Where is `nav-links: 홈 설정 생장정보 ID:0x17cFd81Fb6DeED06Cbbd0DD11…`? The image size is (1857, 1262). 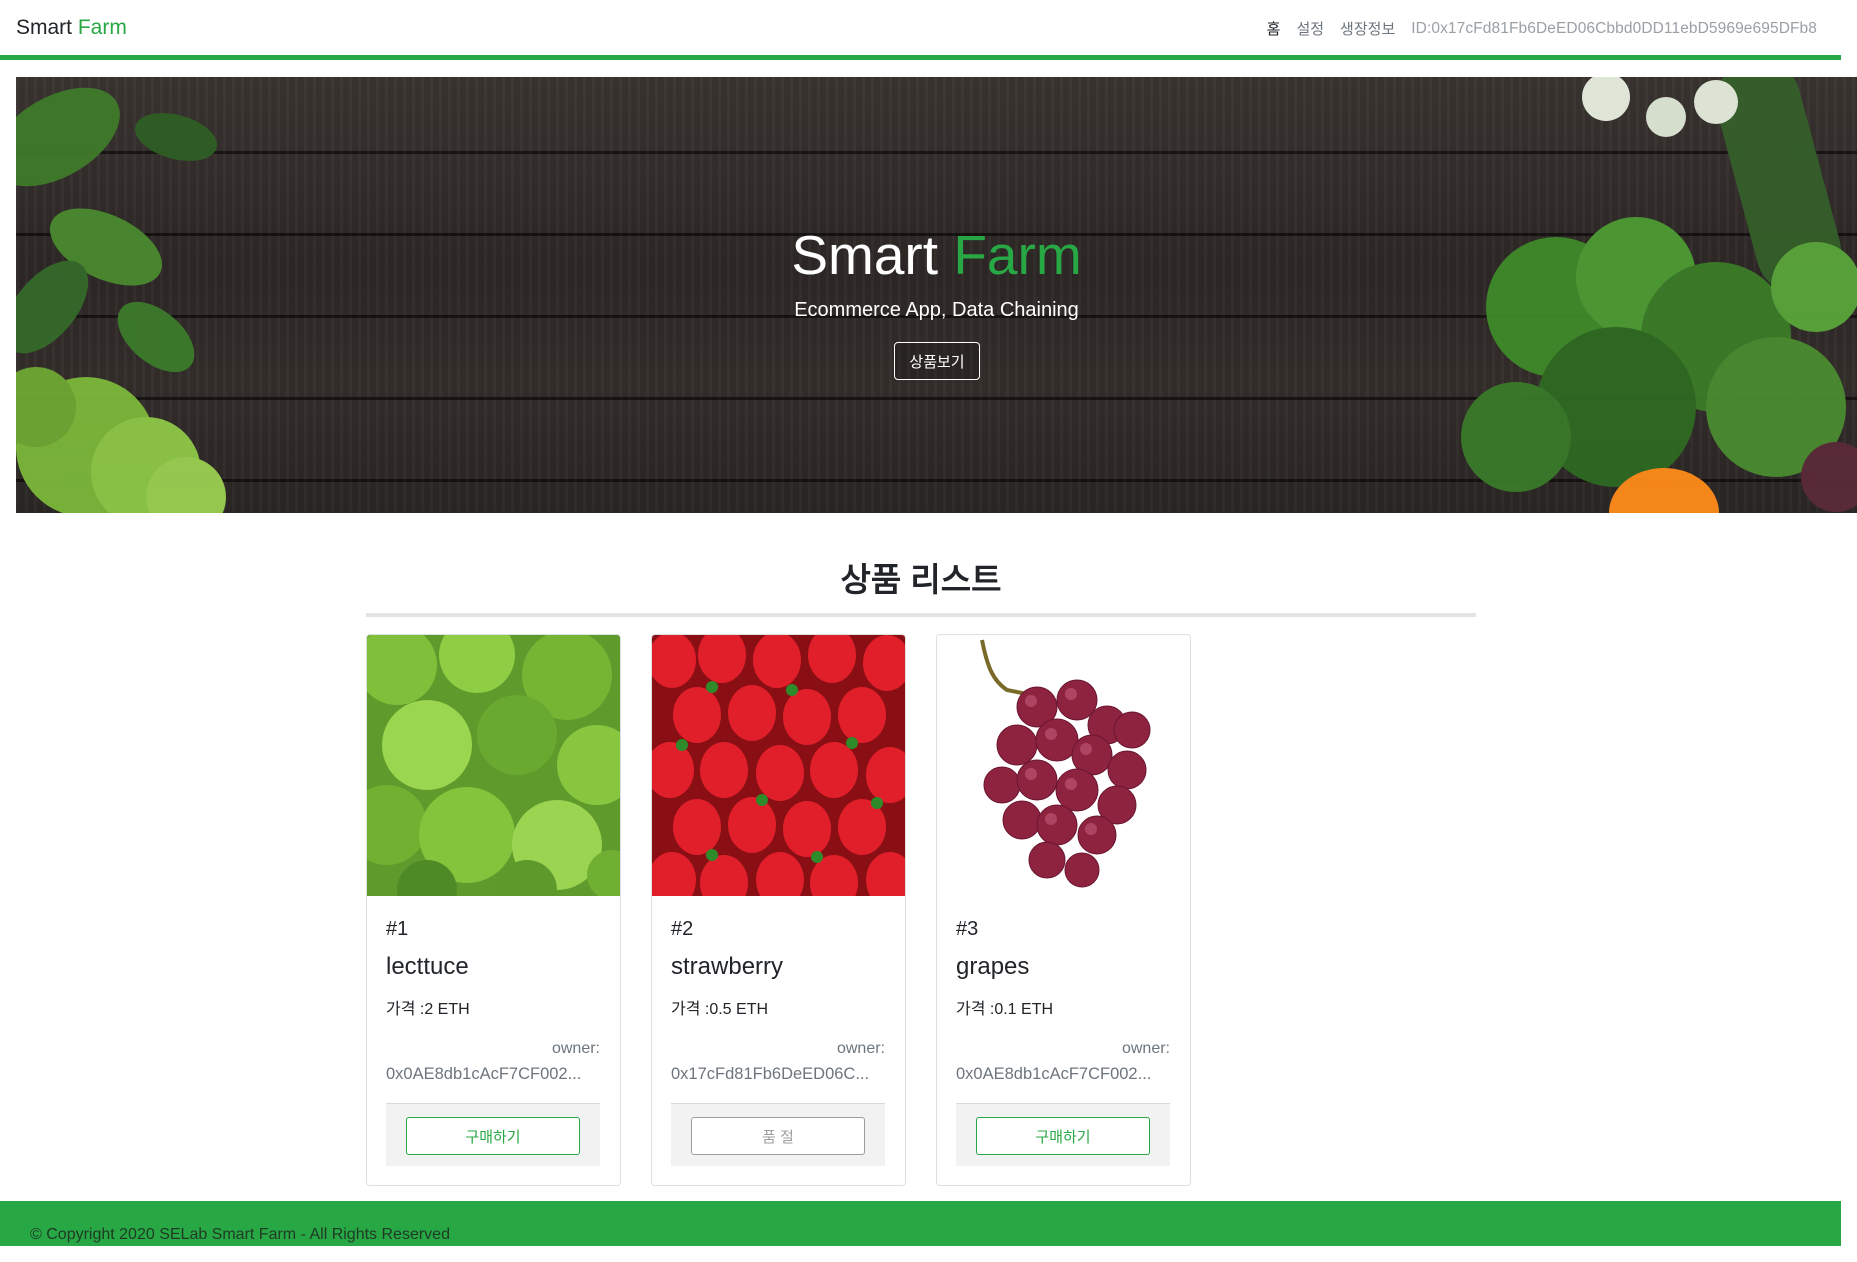 nav-links: 홈 설정 생장정보 ID:0x17cFd81Fb6DeED06Cbbd0DD11… is located at coordinates (1542, 28).